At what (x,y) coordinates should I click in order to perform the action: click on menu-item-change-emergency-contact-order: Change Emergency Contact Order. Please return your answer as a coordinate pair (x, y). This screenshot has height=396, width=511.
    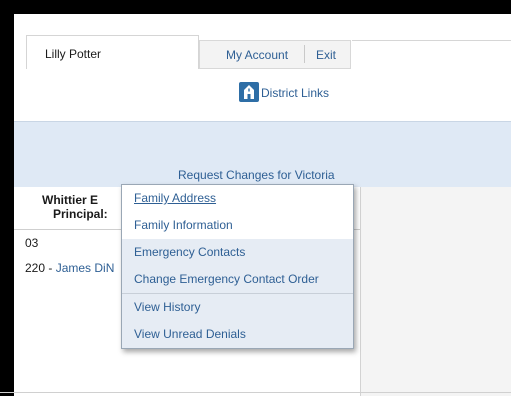
    Looking at the image, I should click on (237, 279).